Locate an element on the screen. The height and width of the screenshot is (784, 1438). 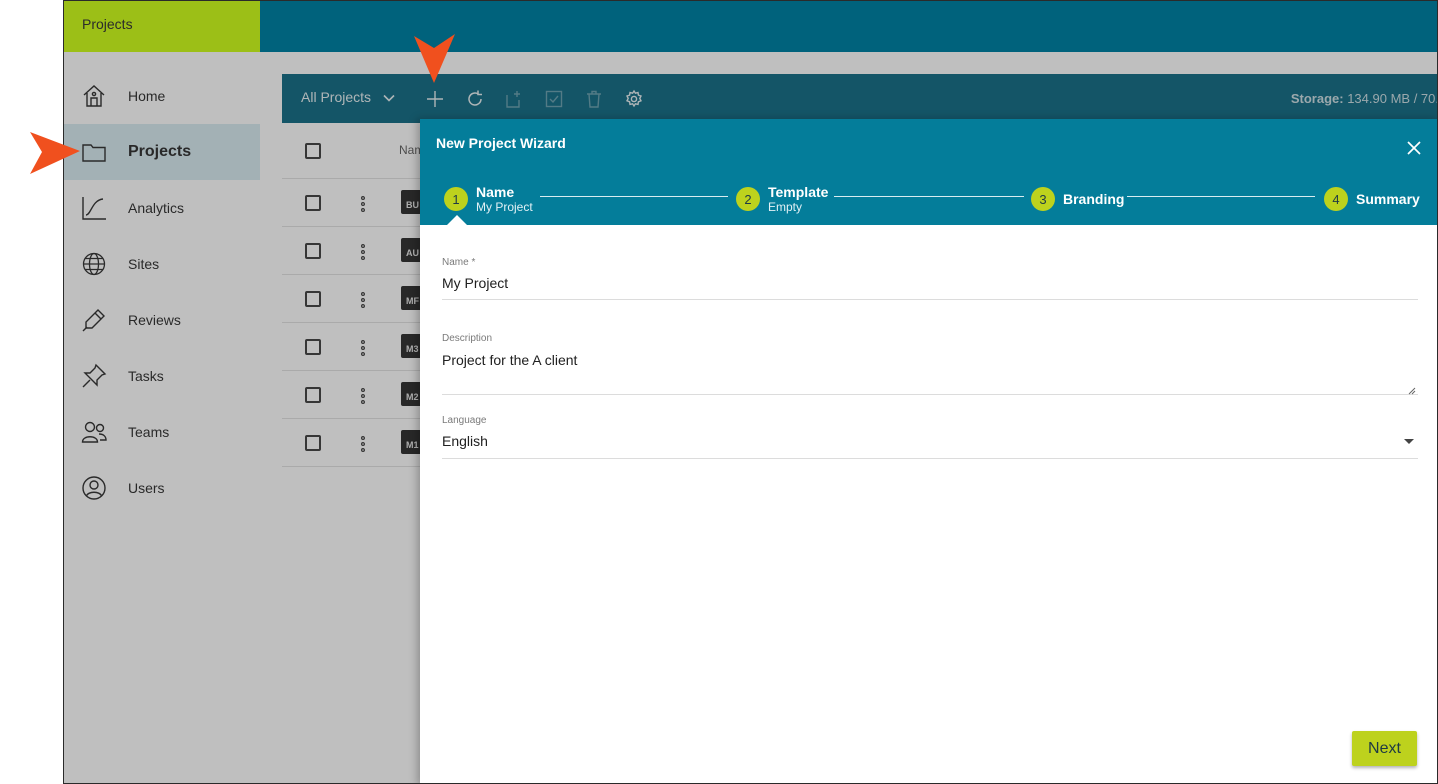
sidebar-item-label: Analytics is located at coordinates (156, 208).